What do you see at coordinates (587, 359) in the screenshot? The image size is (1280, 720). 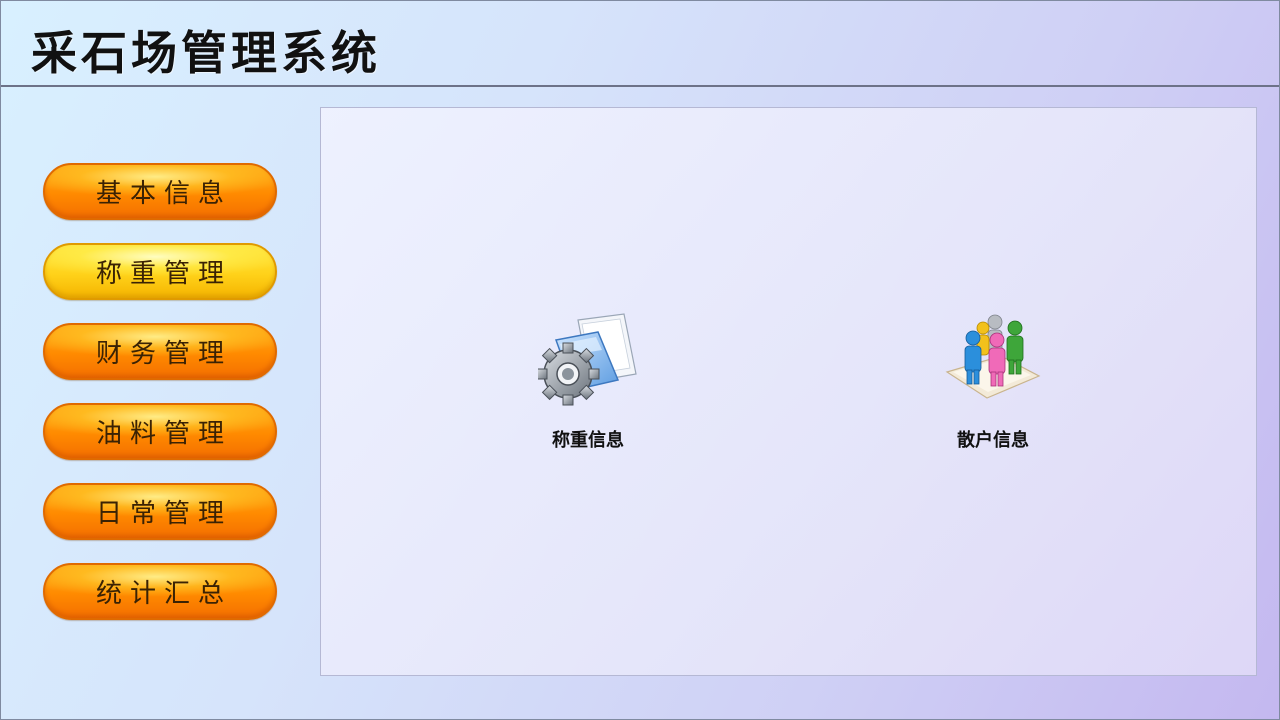 I see `folder-settings-icon` at bounding box center [587, 359].